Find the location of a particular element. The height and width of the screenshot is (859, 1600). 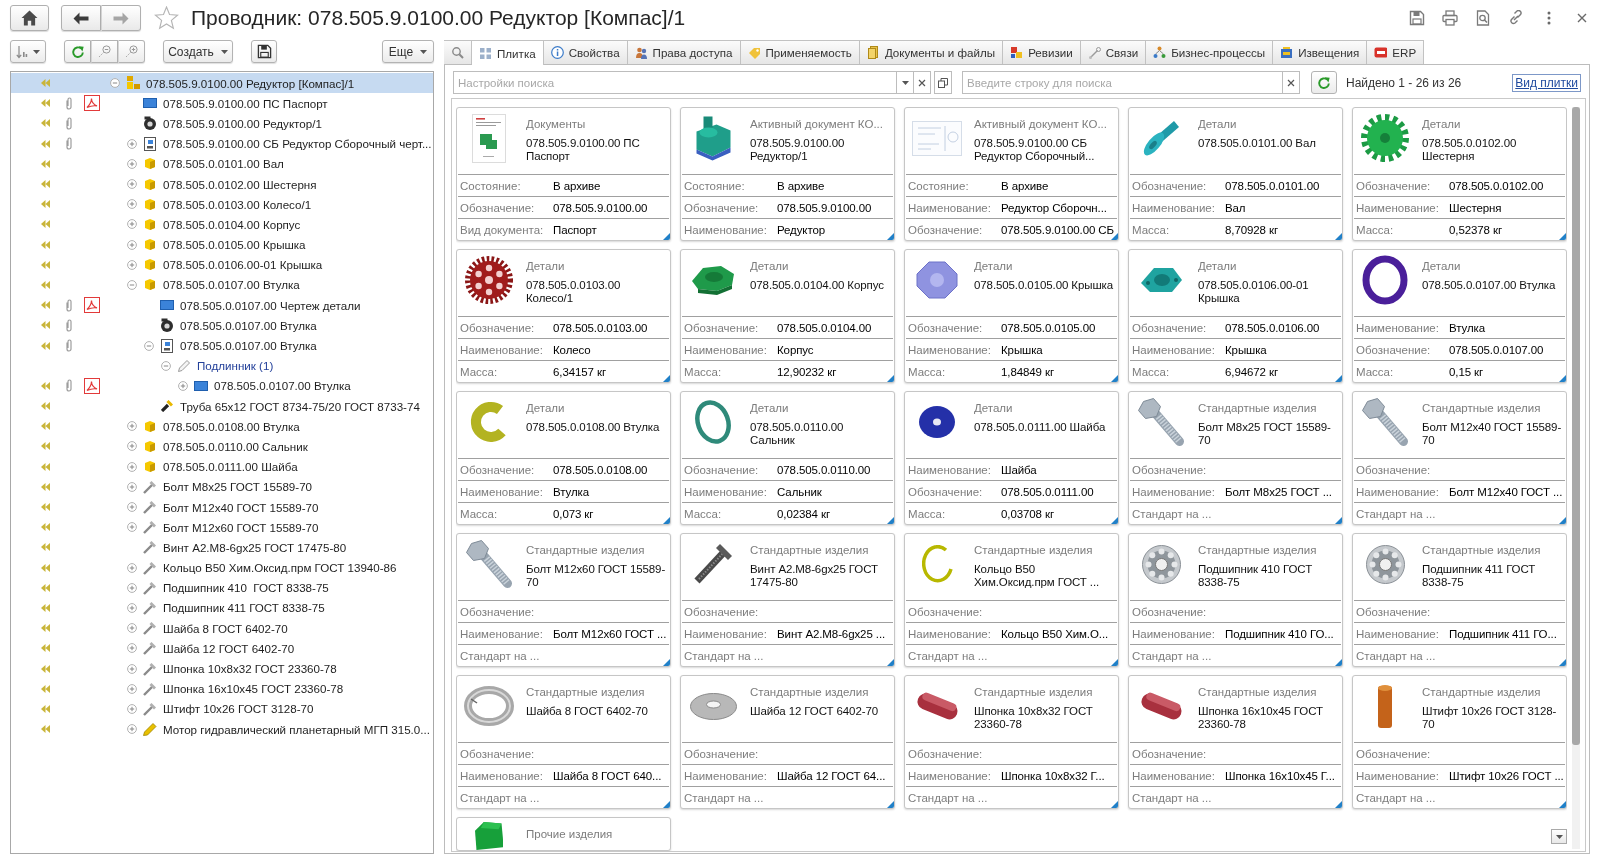

tree-item: Шпонка 10х8х32 ГОСТ 23360-78 is located at coordinates (222, 668).